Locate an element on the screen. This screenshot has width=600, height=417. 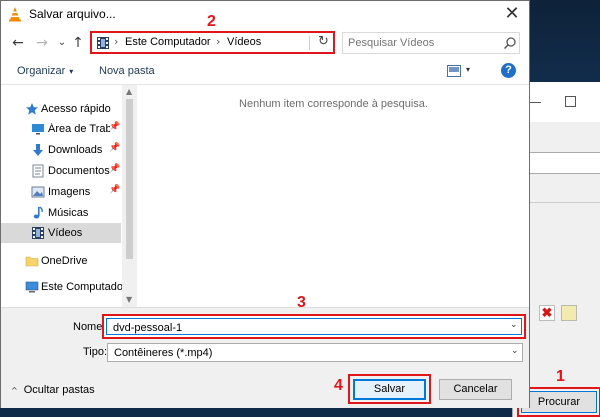
empty-results-message: Nenhum item corresponde à pesquisa. is located at coordinates (333, 104).